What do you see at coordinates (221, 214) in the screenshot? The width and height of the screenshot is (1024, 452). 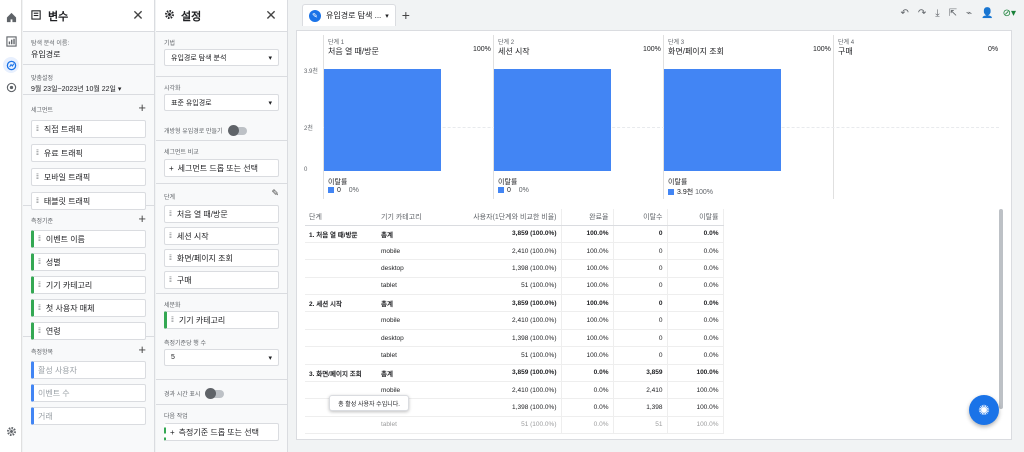 I see `step-chip: ⁞⁞ 처음 열 때/방문` at bounding box center [221, 214].